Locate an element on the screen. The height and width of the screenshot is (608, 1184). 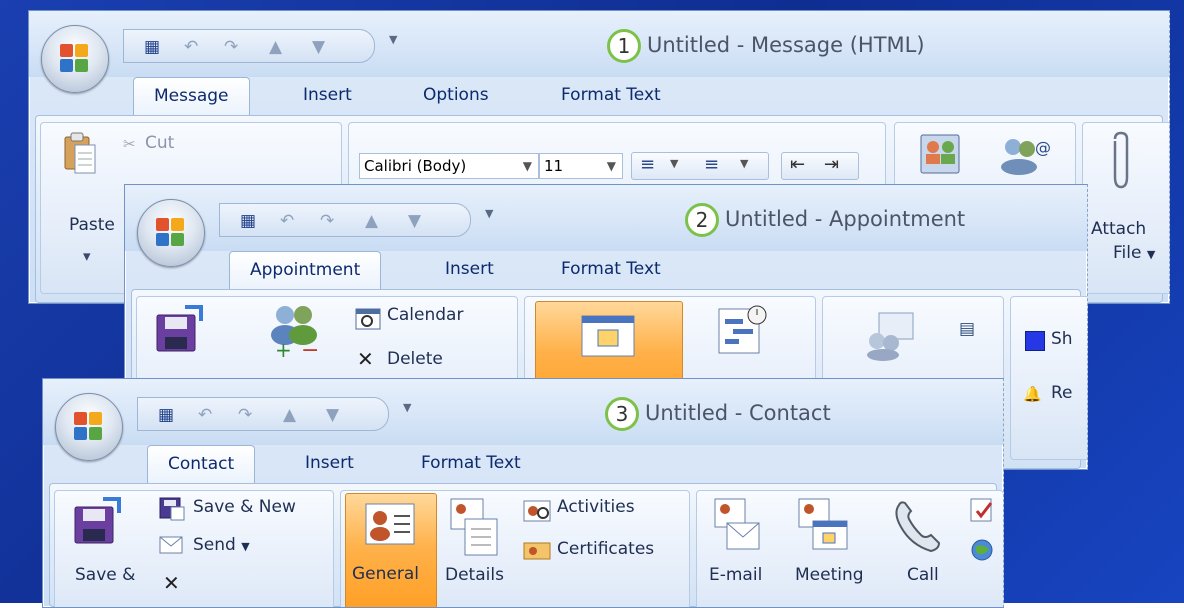
ribbon-tabs: Appointment Insert Format Text is located at coordinates (606, 270).